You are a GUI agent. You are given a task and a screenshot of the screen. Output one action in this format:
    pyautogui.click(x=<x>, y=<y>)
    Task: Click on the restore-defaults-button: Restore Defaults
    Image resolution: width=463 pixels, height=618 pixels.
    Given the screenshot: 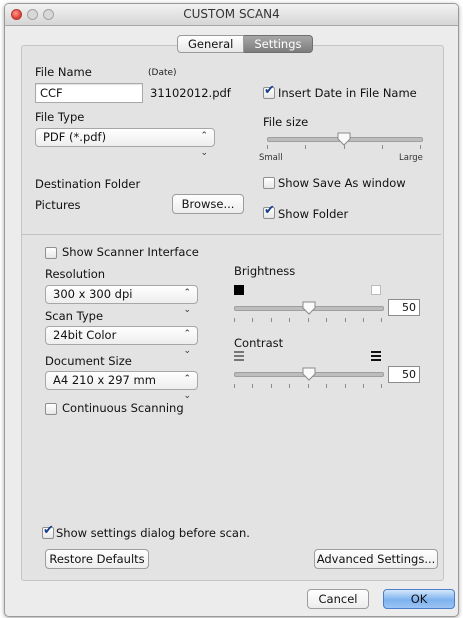 What is the action you would take?
    pyautogui.click(x=97, y=559)
    